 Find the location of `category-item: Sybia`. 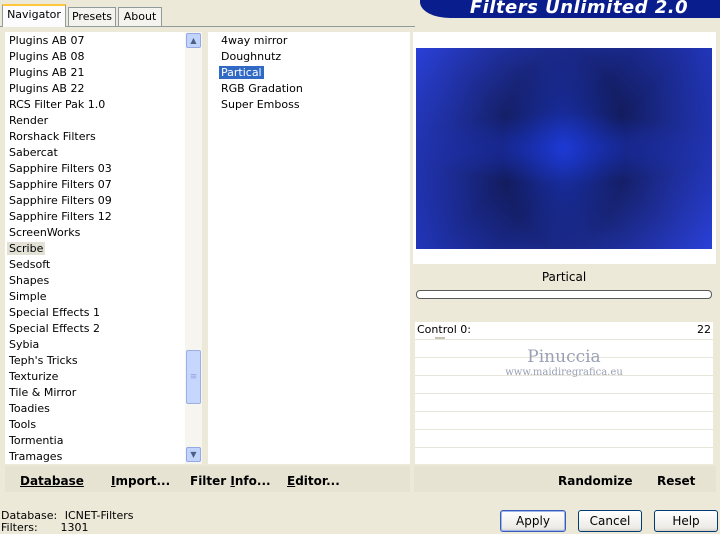

category-item: Sybia is located at coordinates (95, 345).